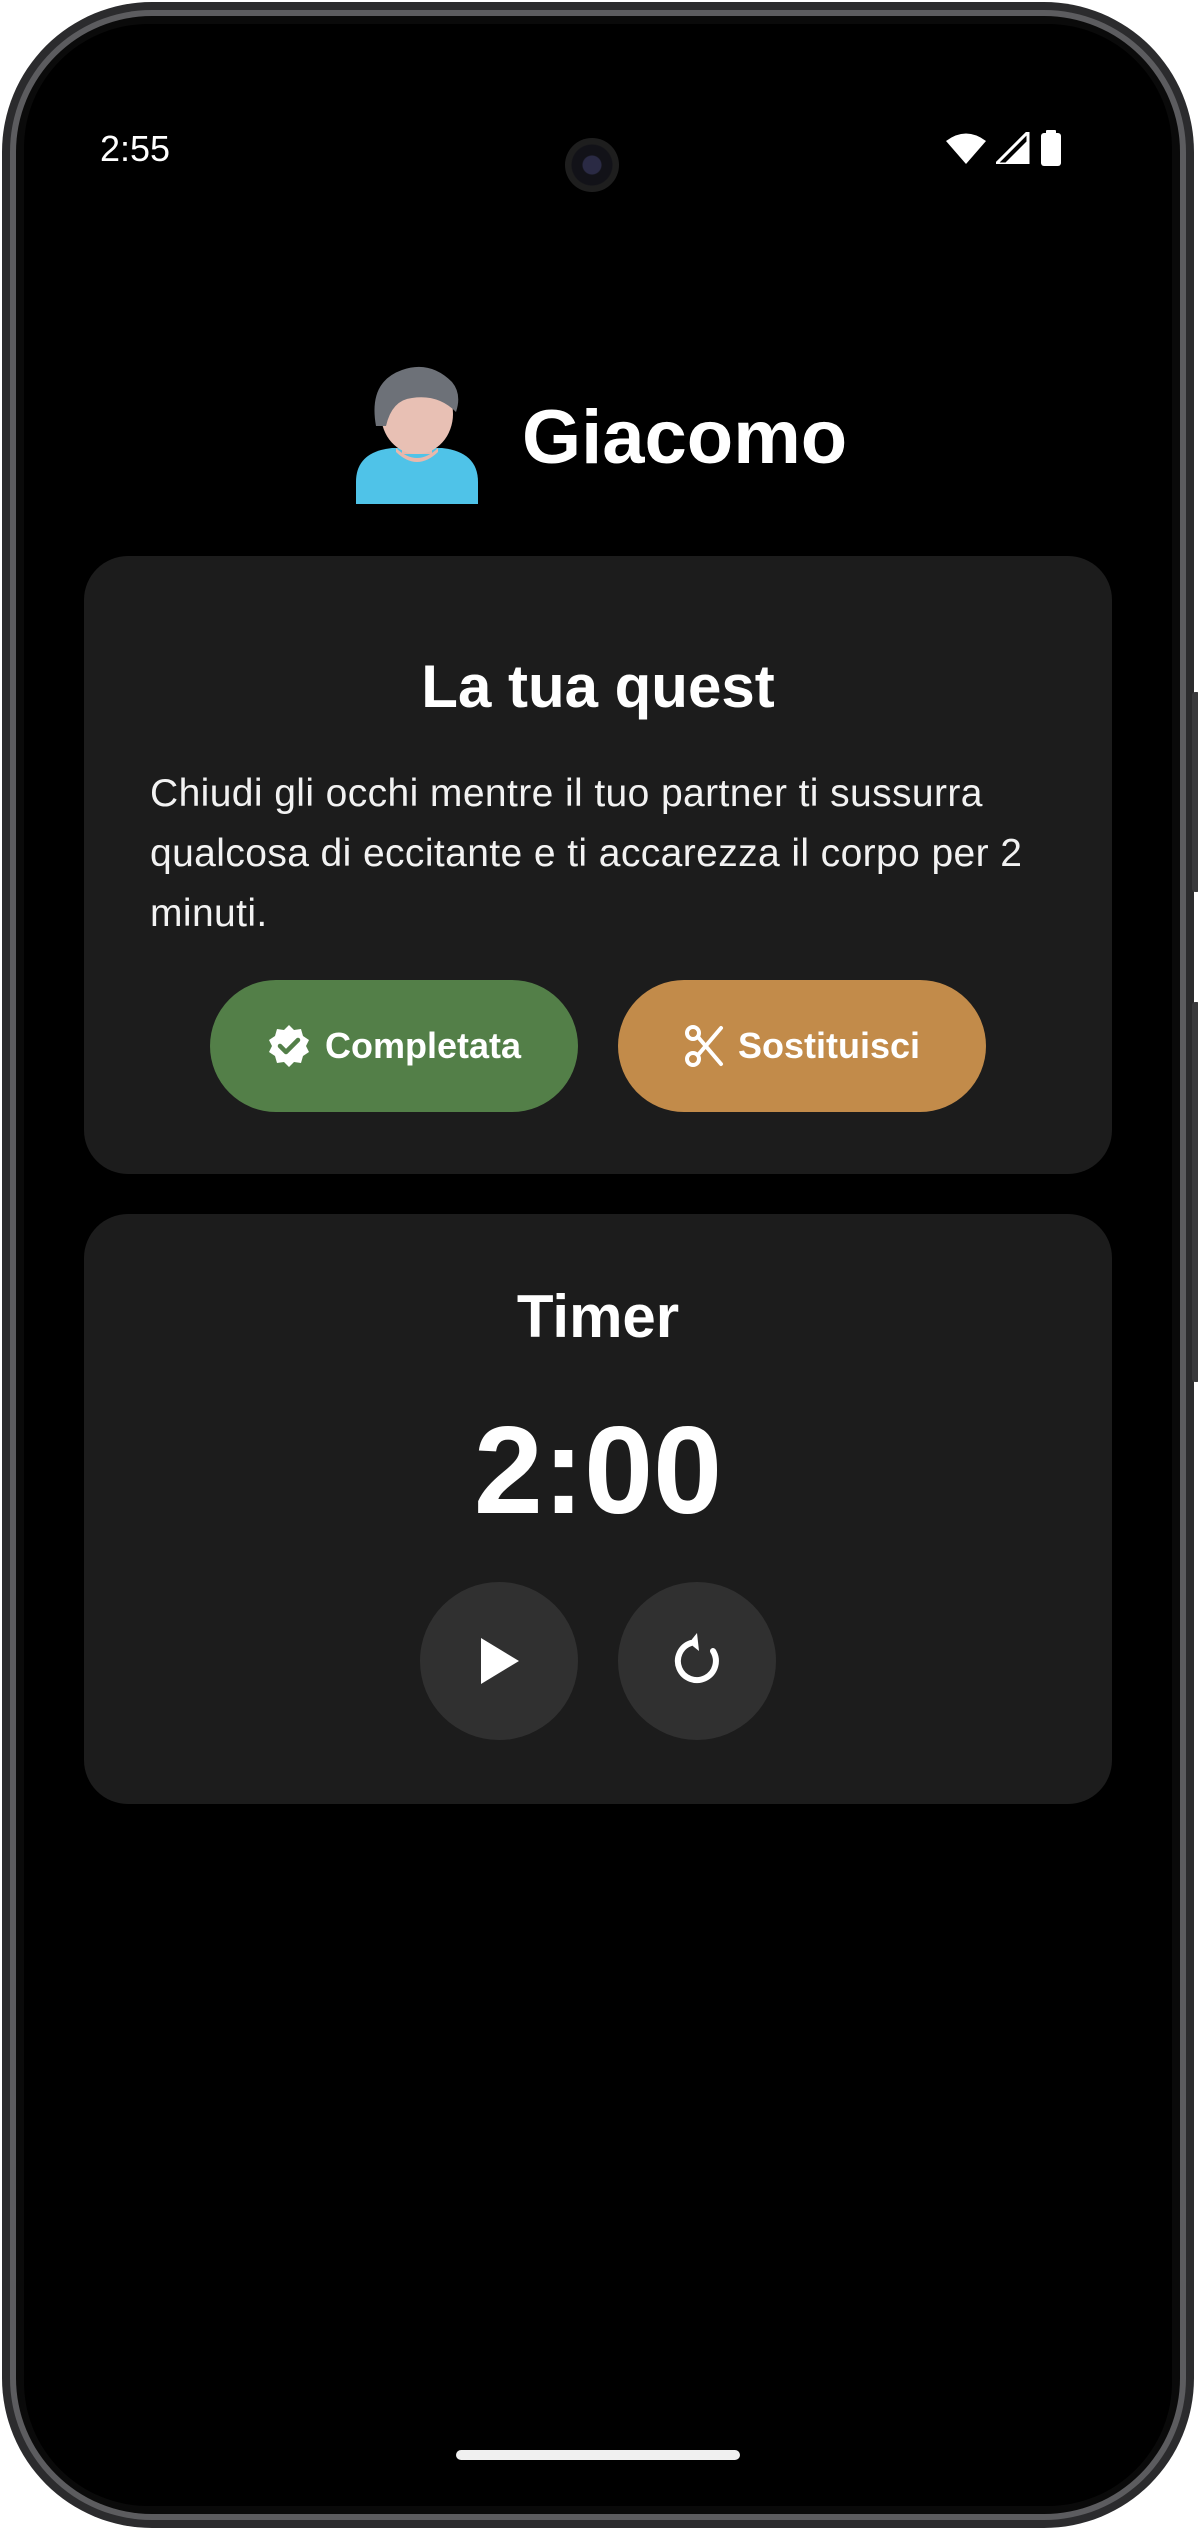 Image resolution: width=1198 pixels, height=2531 pixels. I want to click on scissors-icon, so click(703, 1046).